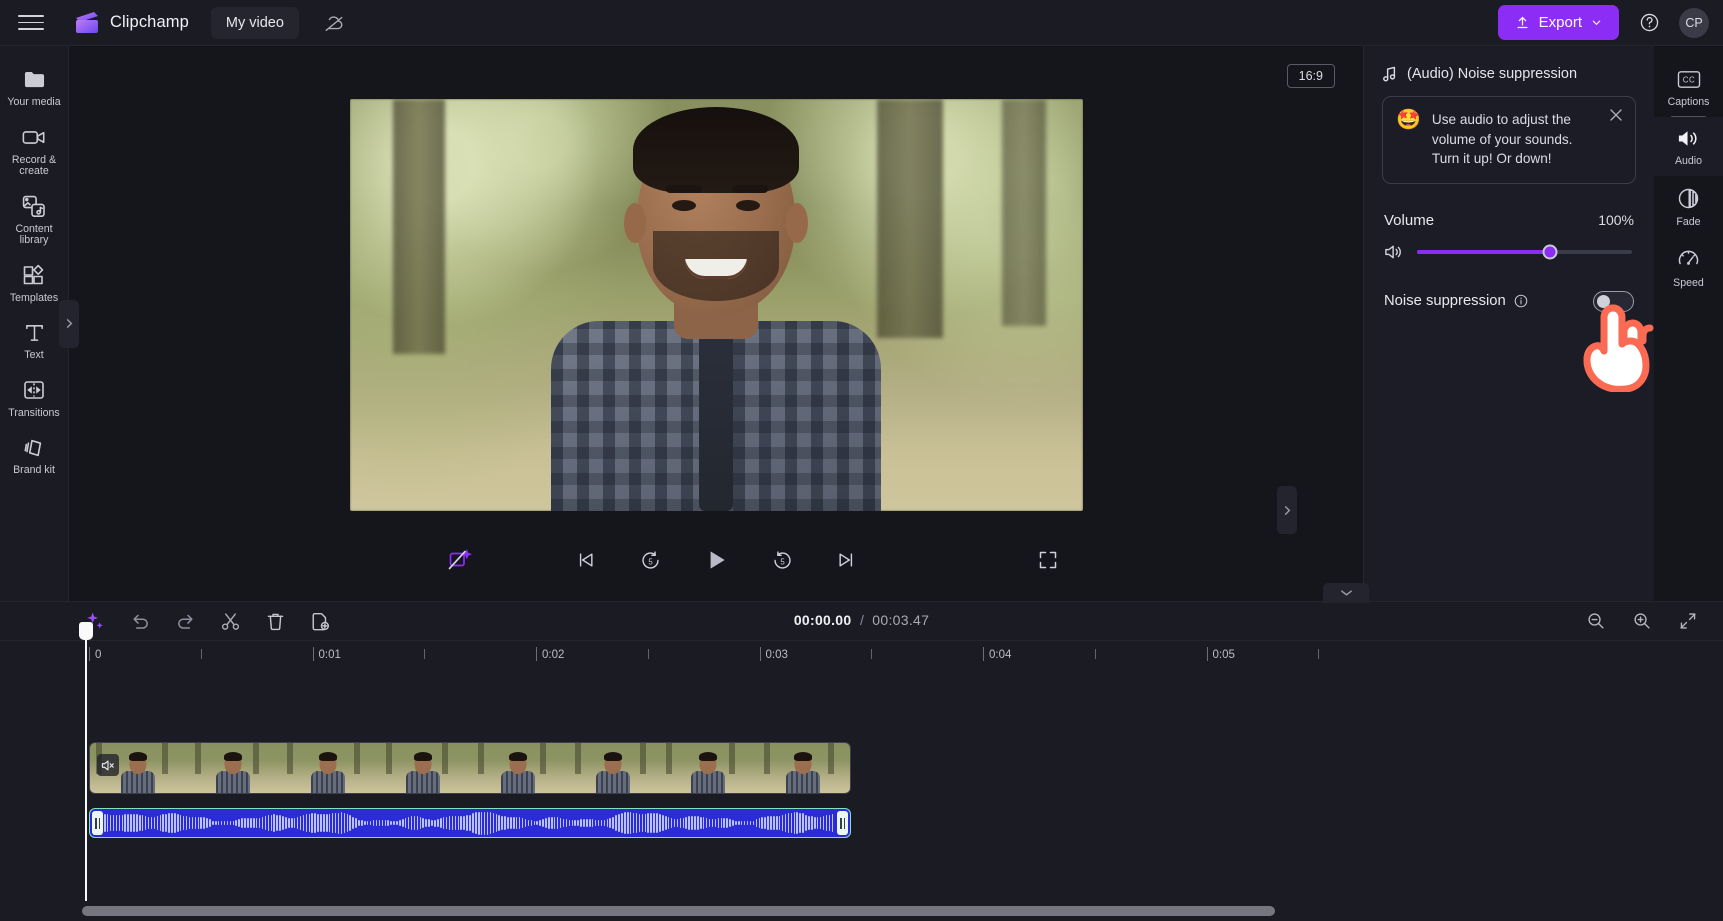 The width and height of the screenshot is (1723, 921). Describe the element at coordinates (131, 23) in the screenshot. I see `brand-logo-area: Clipchamp` at that location.